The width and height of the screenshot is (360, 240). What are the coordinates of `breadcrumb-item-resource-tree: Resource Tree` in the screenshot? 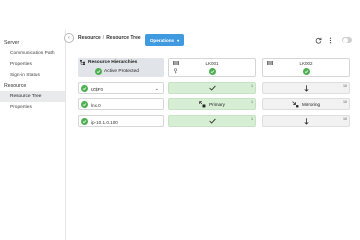 It's located at (123, 38).